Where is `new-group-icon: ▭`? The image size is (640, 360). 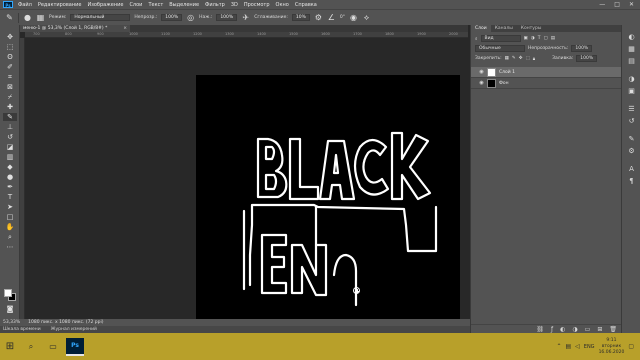 new-group-icon: ▭ is located at coordinates (588, 329).